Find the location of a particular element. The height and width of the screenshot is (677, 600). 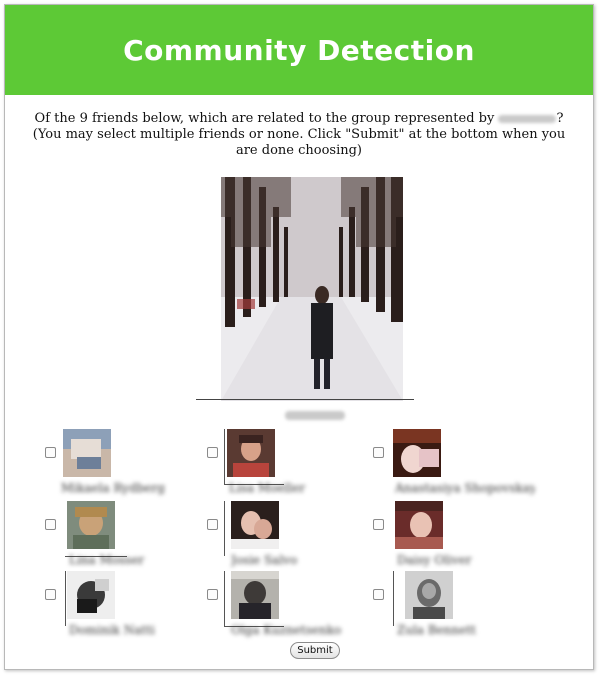

submit-button: Submit is located at coordinates (315, 650).